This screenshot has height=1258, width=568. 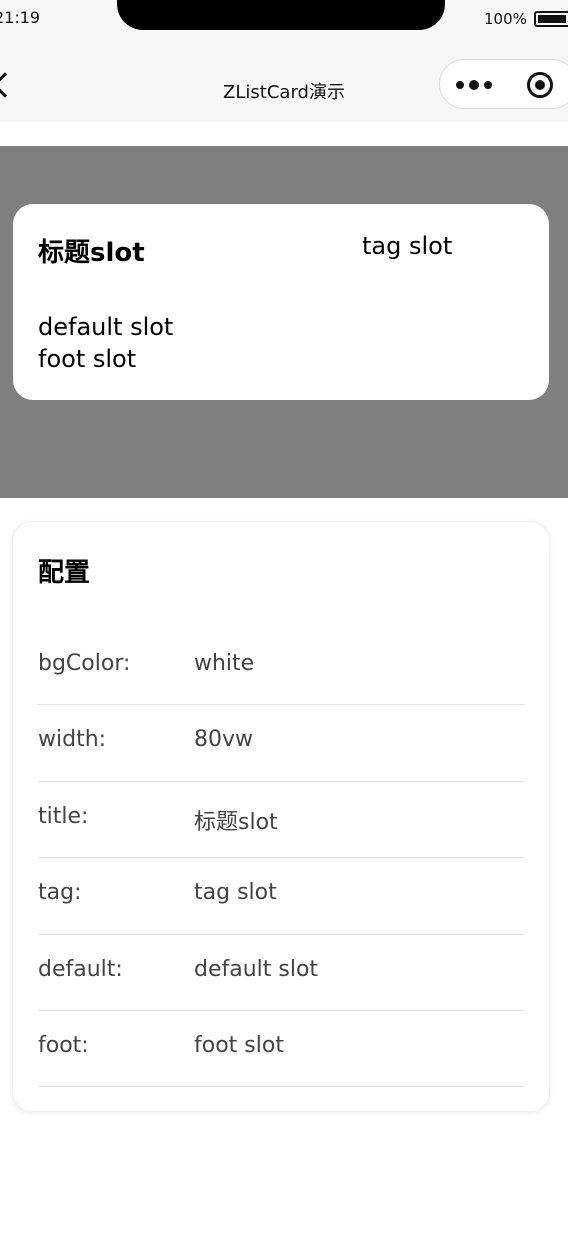 I want to click on config-title: 配置, so click(x=64, y=573).